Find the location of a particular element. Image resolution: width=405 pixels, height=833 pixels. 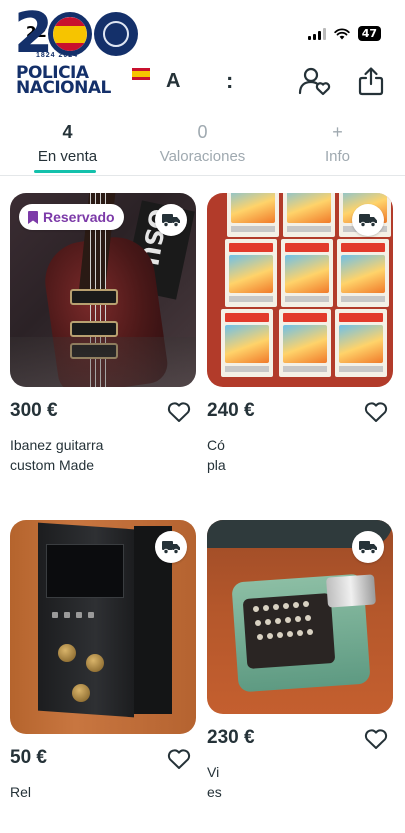

policia-nacional-logo: 2 1824 2024 POLICIA NACIONAL is located at coordinates (84, 52).